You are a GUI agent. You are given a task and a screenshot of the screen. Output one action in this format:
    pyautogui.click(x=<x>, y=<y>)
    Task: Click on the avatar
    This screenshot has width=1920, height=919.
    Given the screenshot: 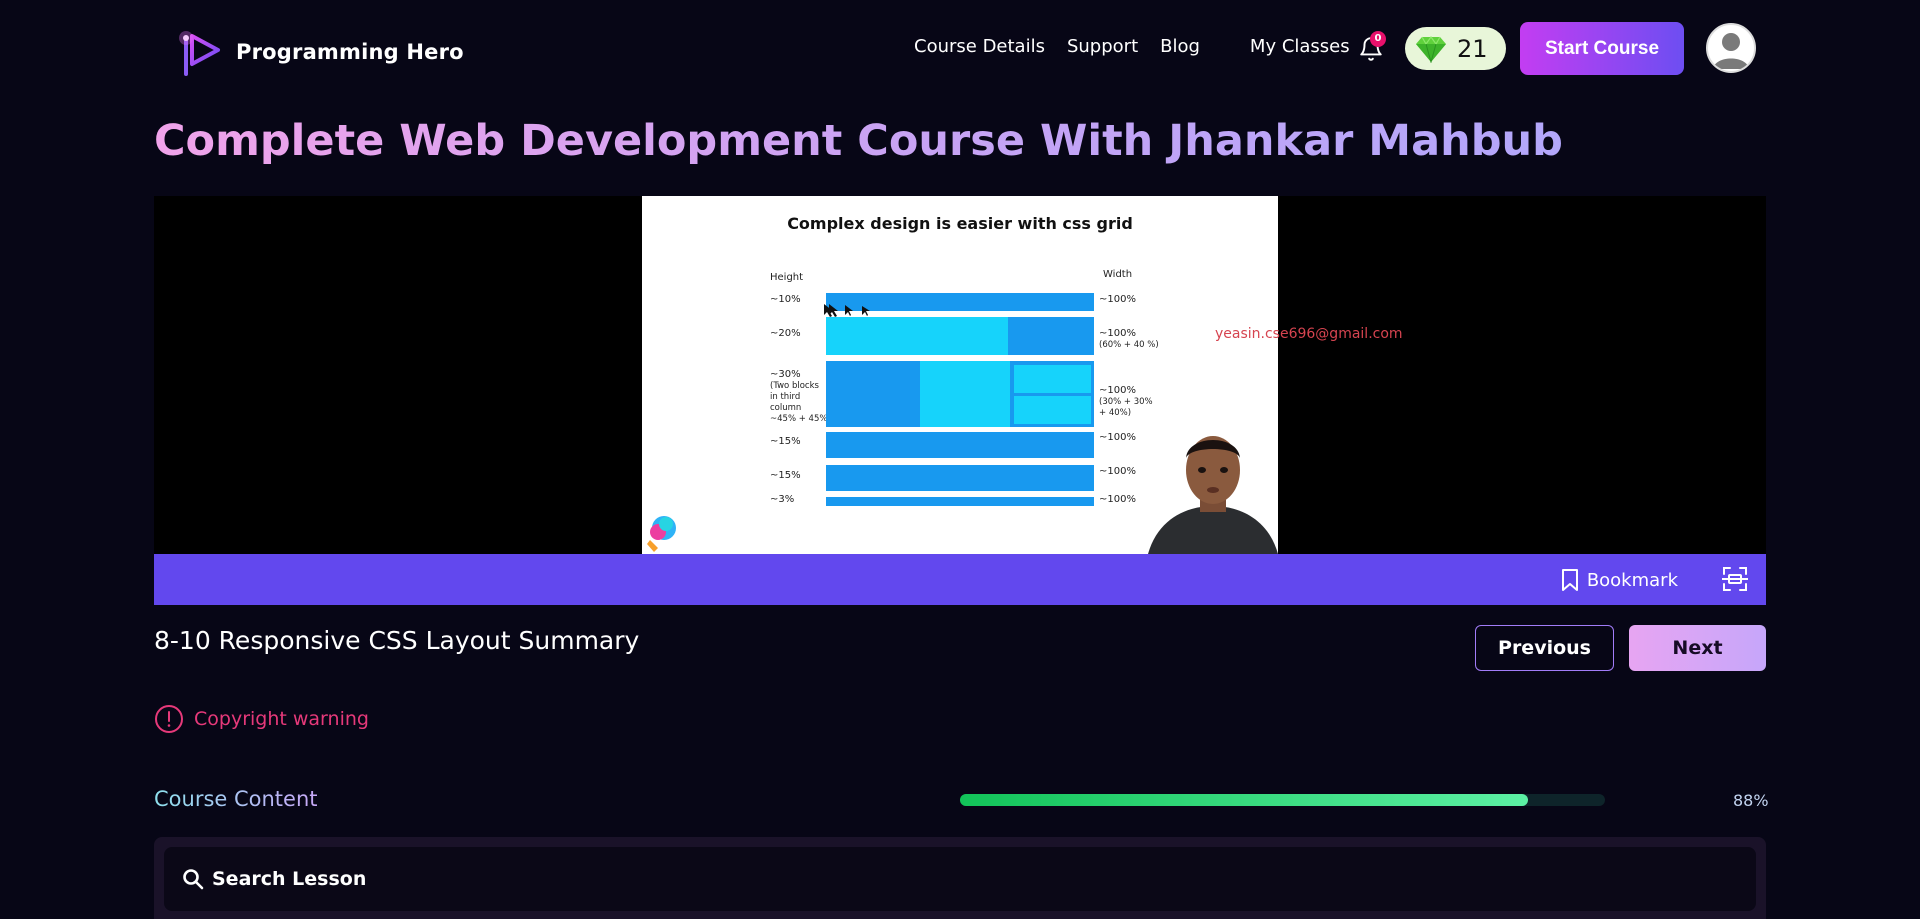 What is the action you would take?
    pyautogui.click(x=1731, y=48)
    